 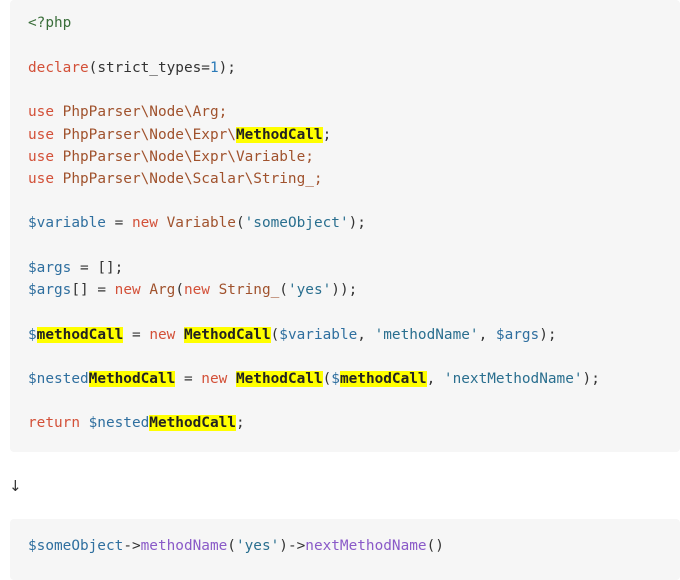 I want to click on code-token: $someObject, so click(x=76, y=546).